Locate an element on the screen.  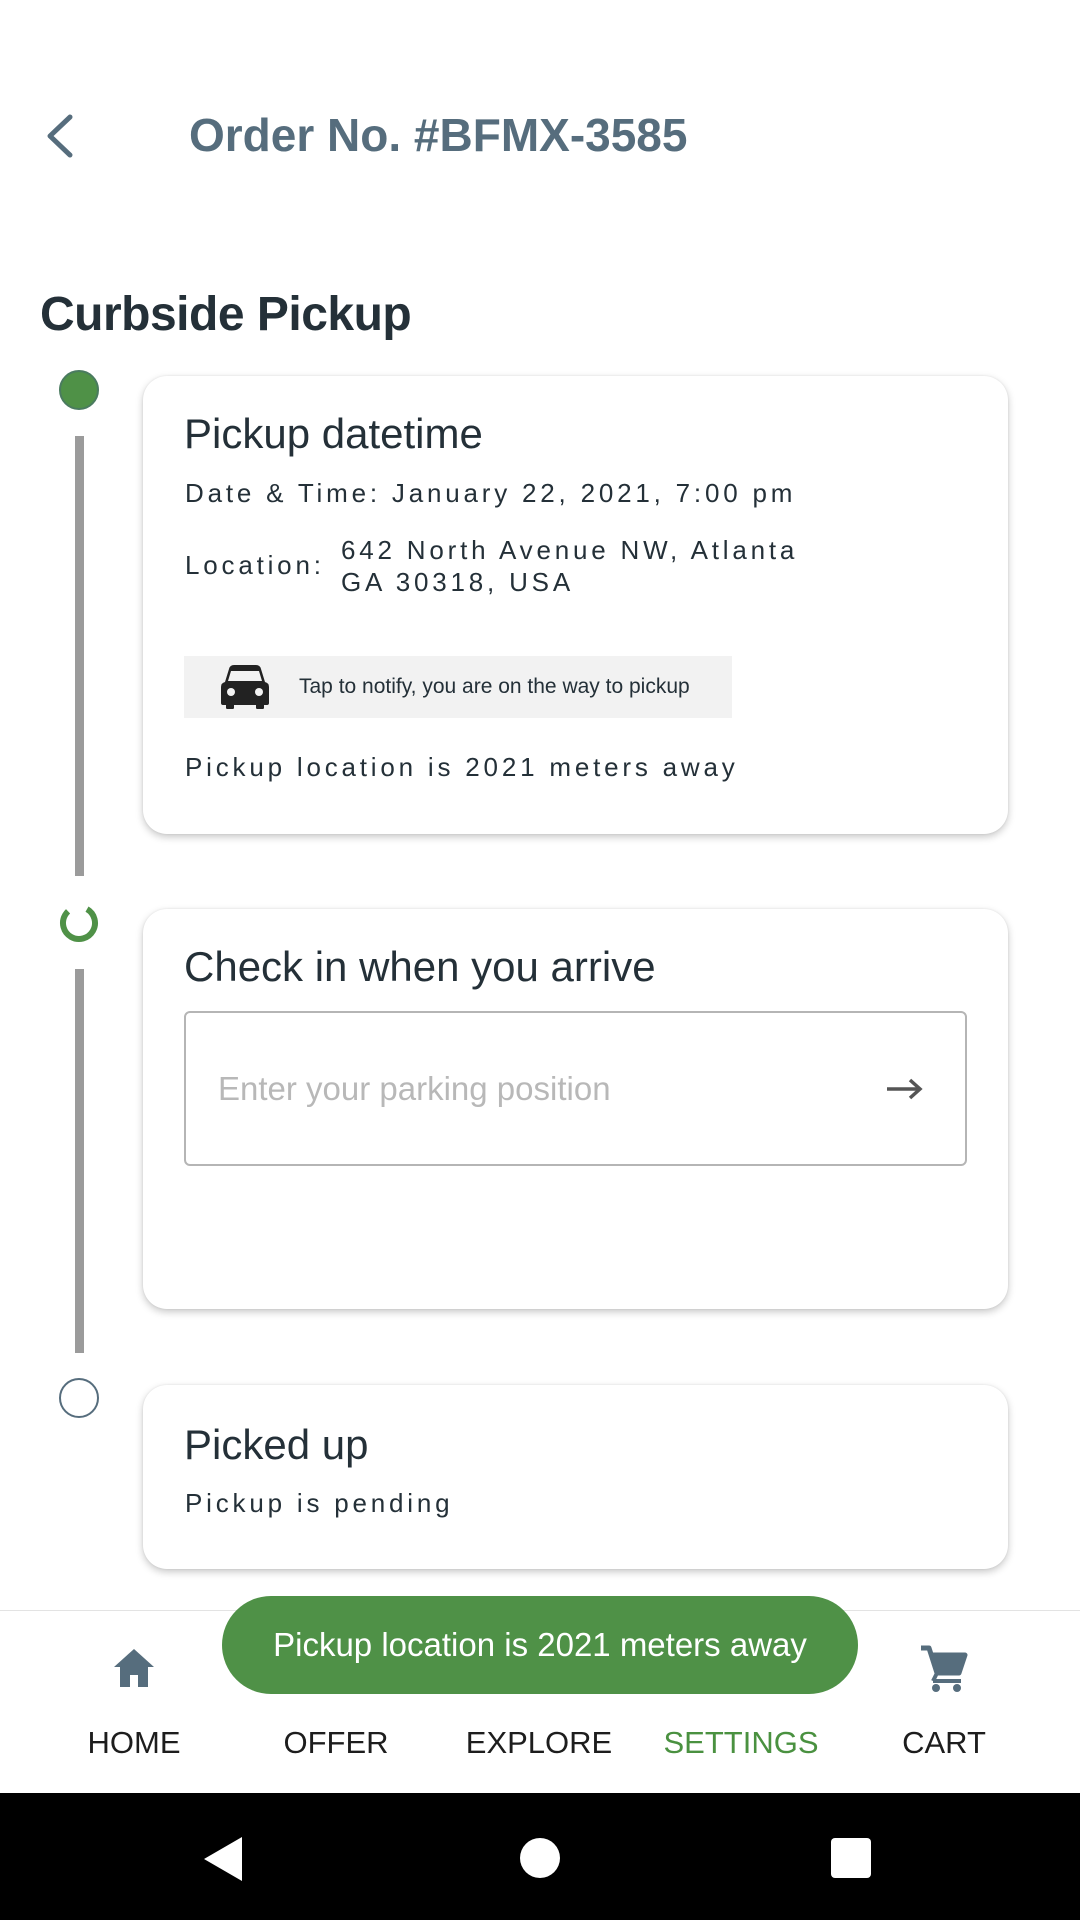
card-title: Picked up is located at coordinates (276, 1444).